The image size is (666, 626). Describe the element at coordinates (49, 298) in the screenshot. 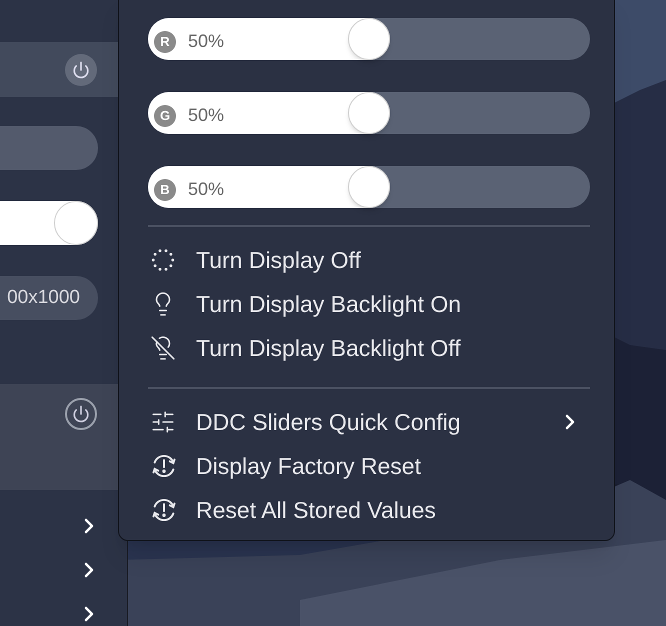

I see `resolution-field: 00x1000` at that location.